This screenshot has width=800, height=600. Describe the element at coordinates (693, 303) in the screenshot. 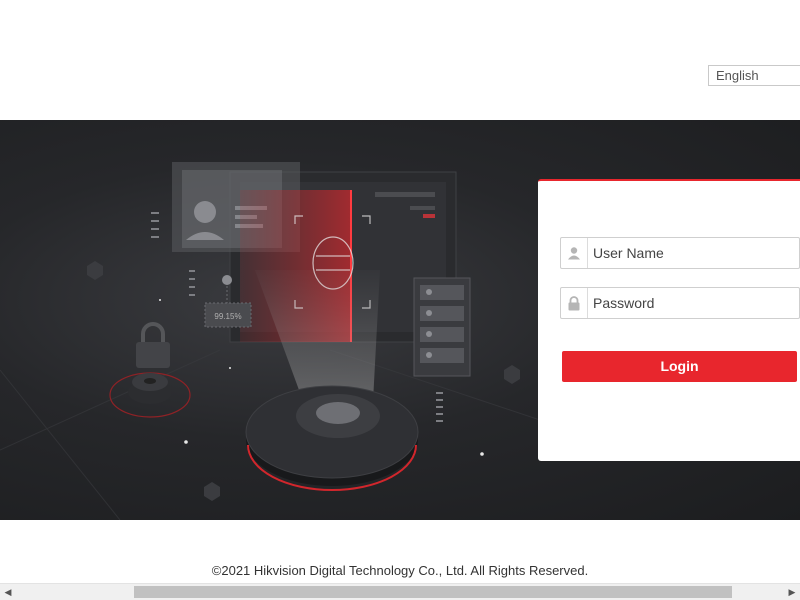

I see `password-input` at that location.